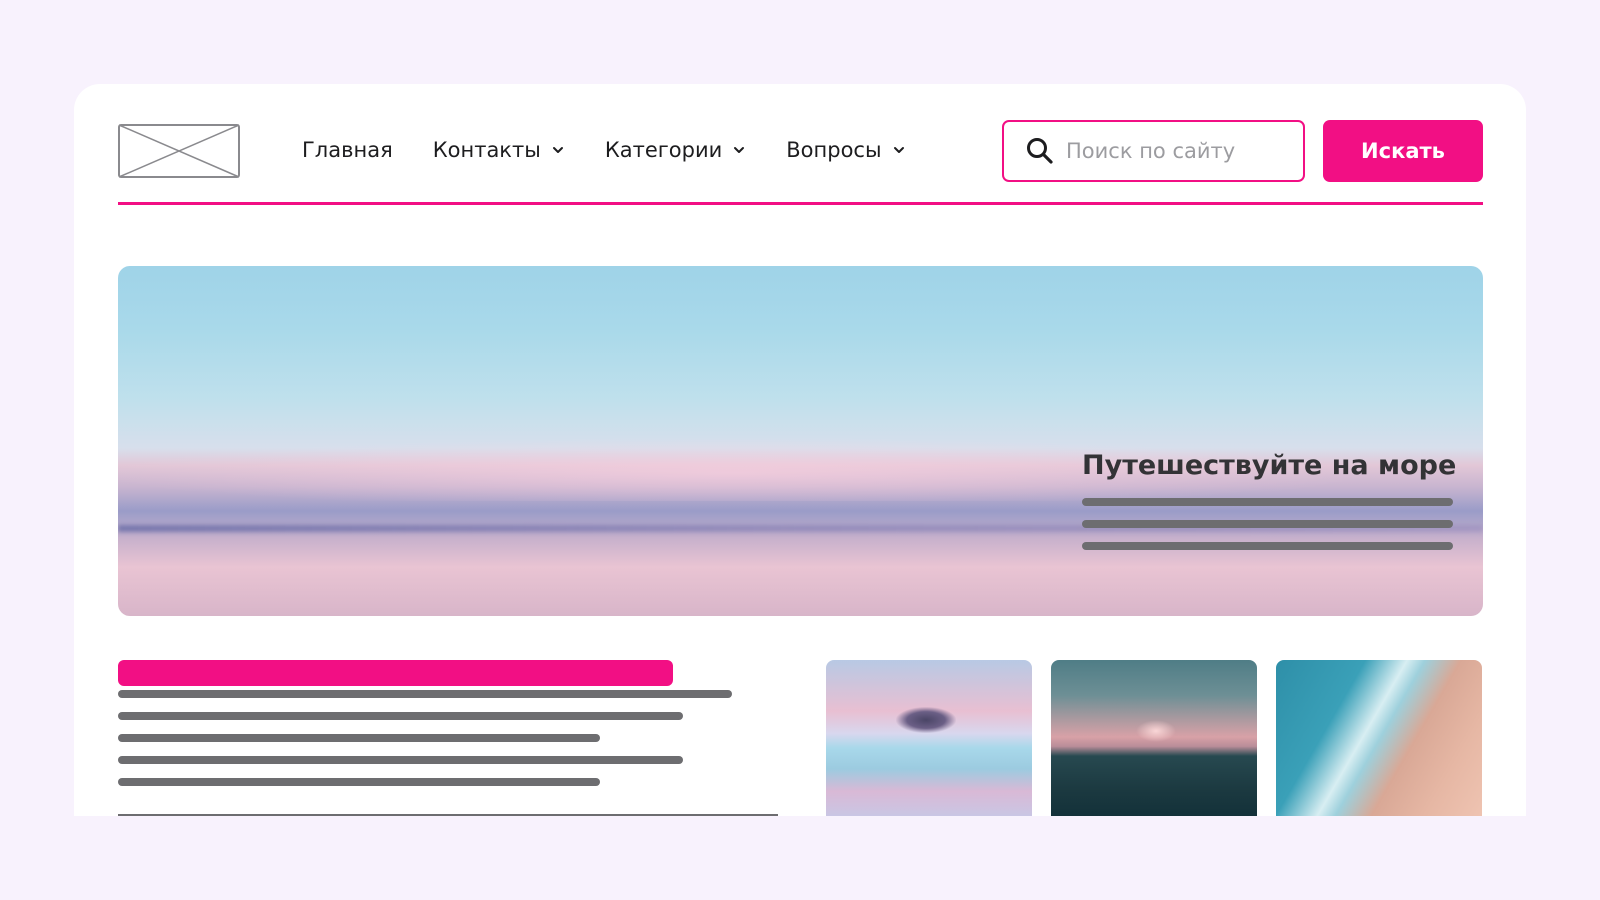 The image size is (1600, 900). I want to click on search-icon, so click(1040, 151).